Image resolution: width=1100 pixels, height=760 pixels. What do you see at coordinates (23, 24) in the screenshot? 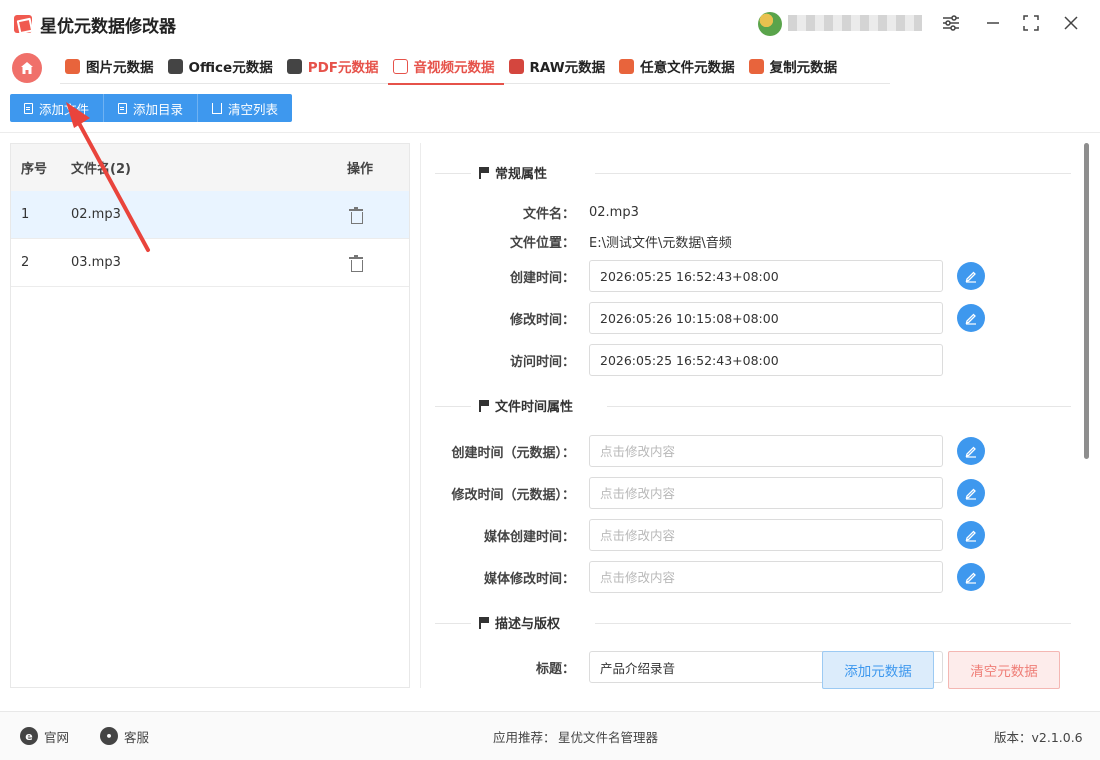
I see `app-logo-icon` at bounding box center [23, 24].